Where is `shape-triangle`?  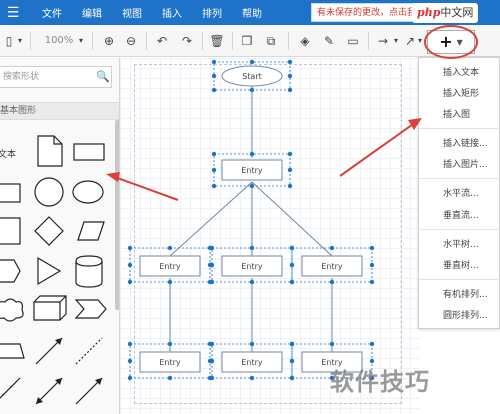 shape-triangle is located at coordinates (49, 271).